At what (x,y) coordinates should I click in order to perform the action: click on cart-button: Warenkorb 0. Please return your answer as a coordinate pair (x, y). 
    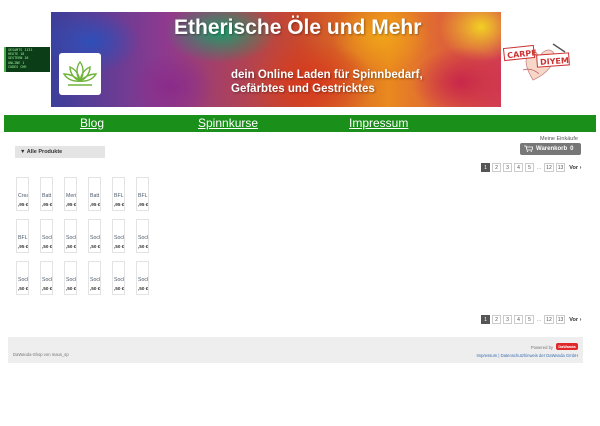
    Looking at the image, I should click on (550, 149).